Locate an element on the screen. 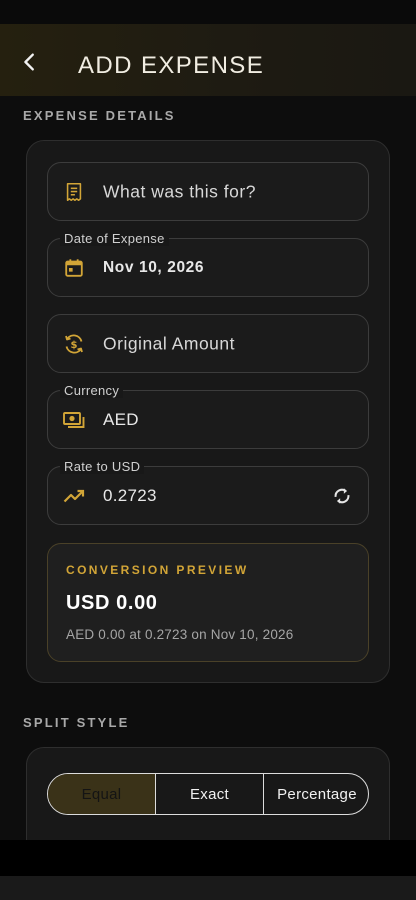  amount-field: $ Original Amount is located at coordinates (208, 343).